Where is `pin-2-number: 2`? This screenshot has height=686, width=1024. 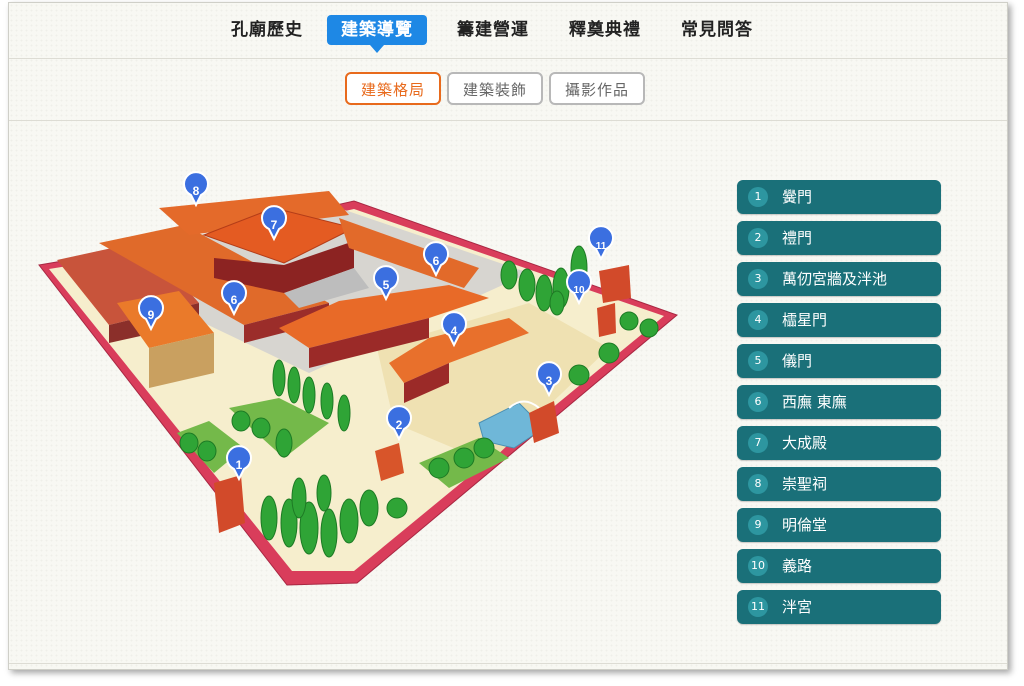
pin-2-number: 2 is located at coordinates (399, 425).